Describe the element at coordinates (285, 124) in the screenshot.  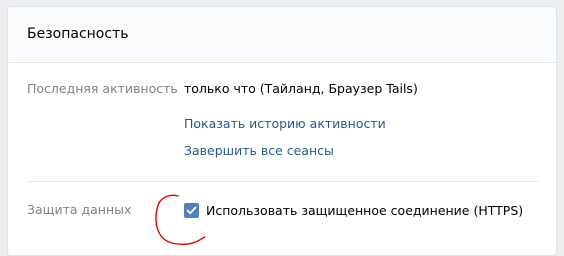
I see `show-activity-history-link: Показать историю активности` at that location.